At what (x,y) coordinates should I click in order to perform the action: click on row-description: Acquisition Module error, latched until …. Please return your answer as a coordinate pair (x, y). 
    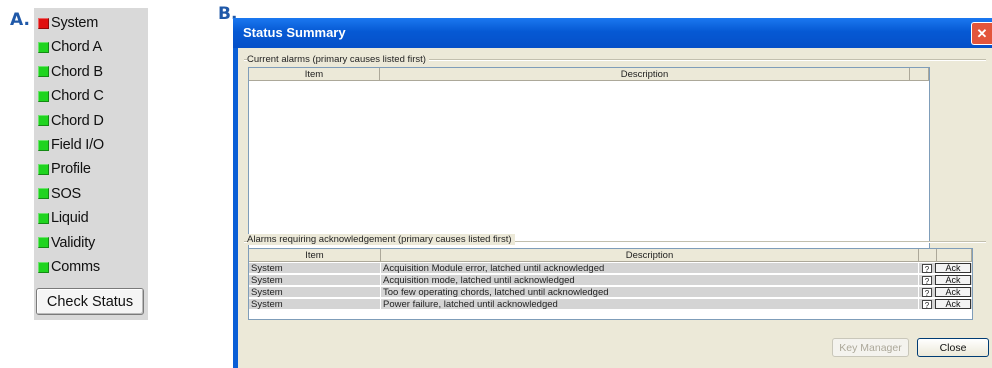
    Looking at the image, I should click on (650, 268).